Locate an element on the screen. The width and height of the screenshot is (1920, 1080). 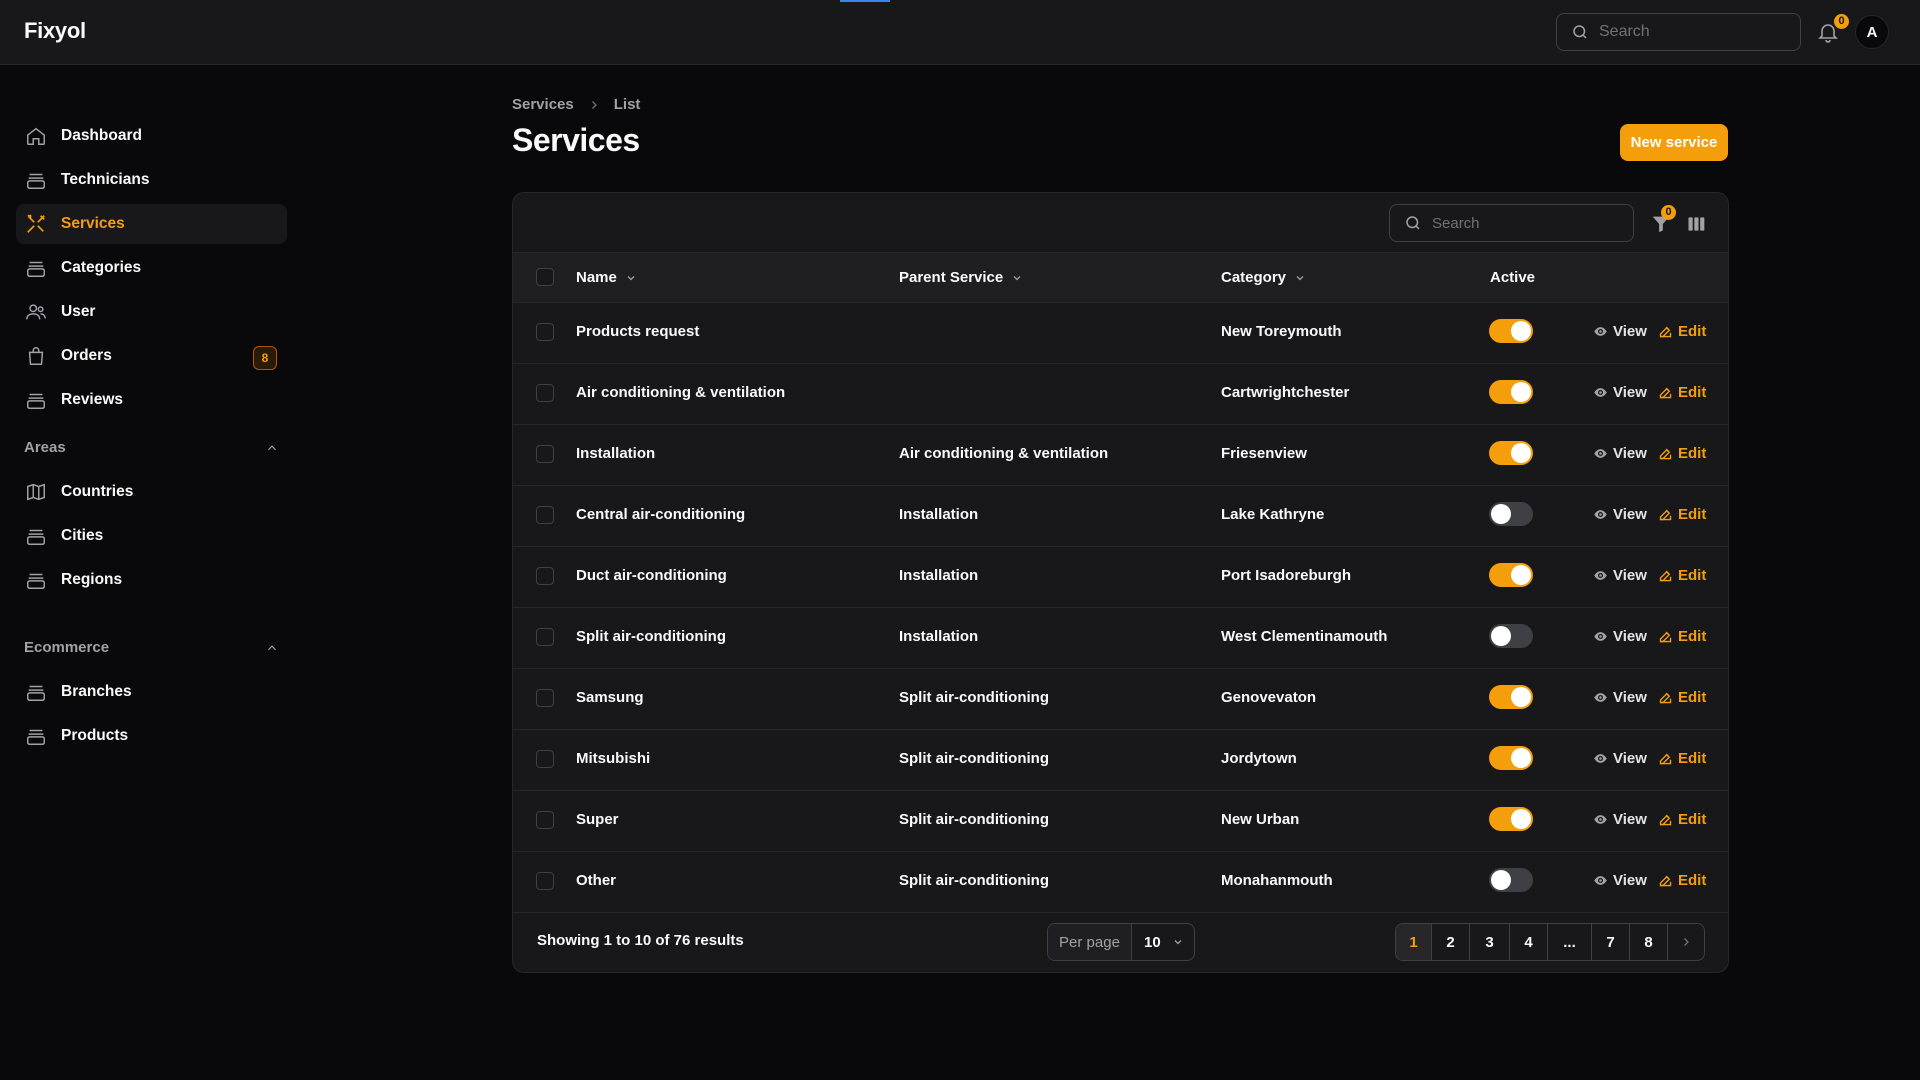
table-search is located at coordinates (1511, 223).